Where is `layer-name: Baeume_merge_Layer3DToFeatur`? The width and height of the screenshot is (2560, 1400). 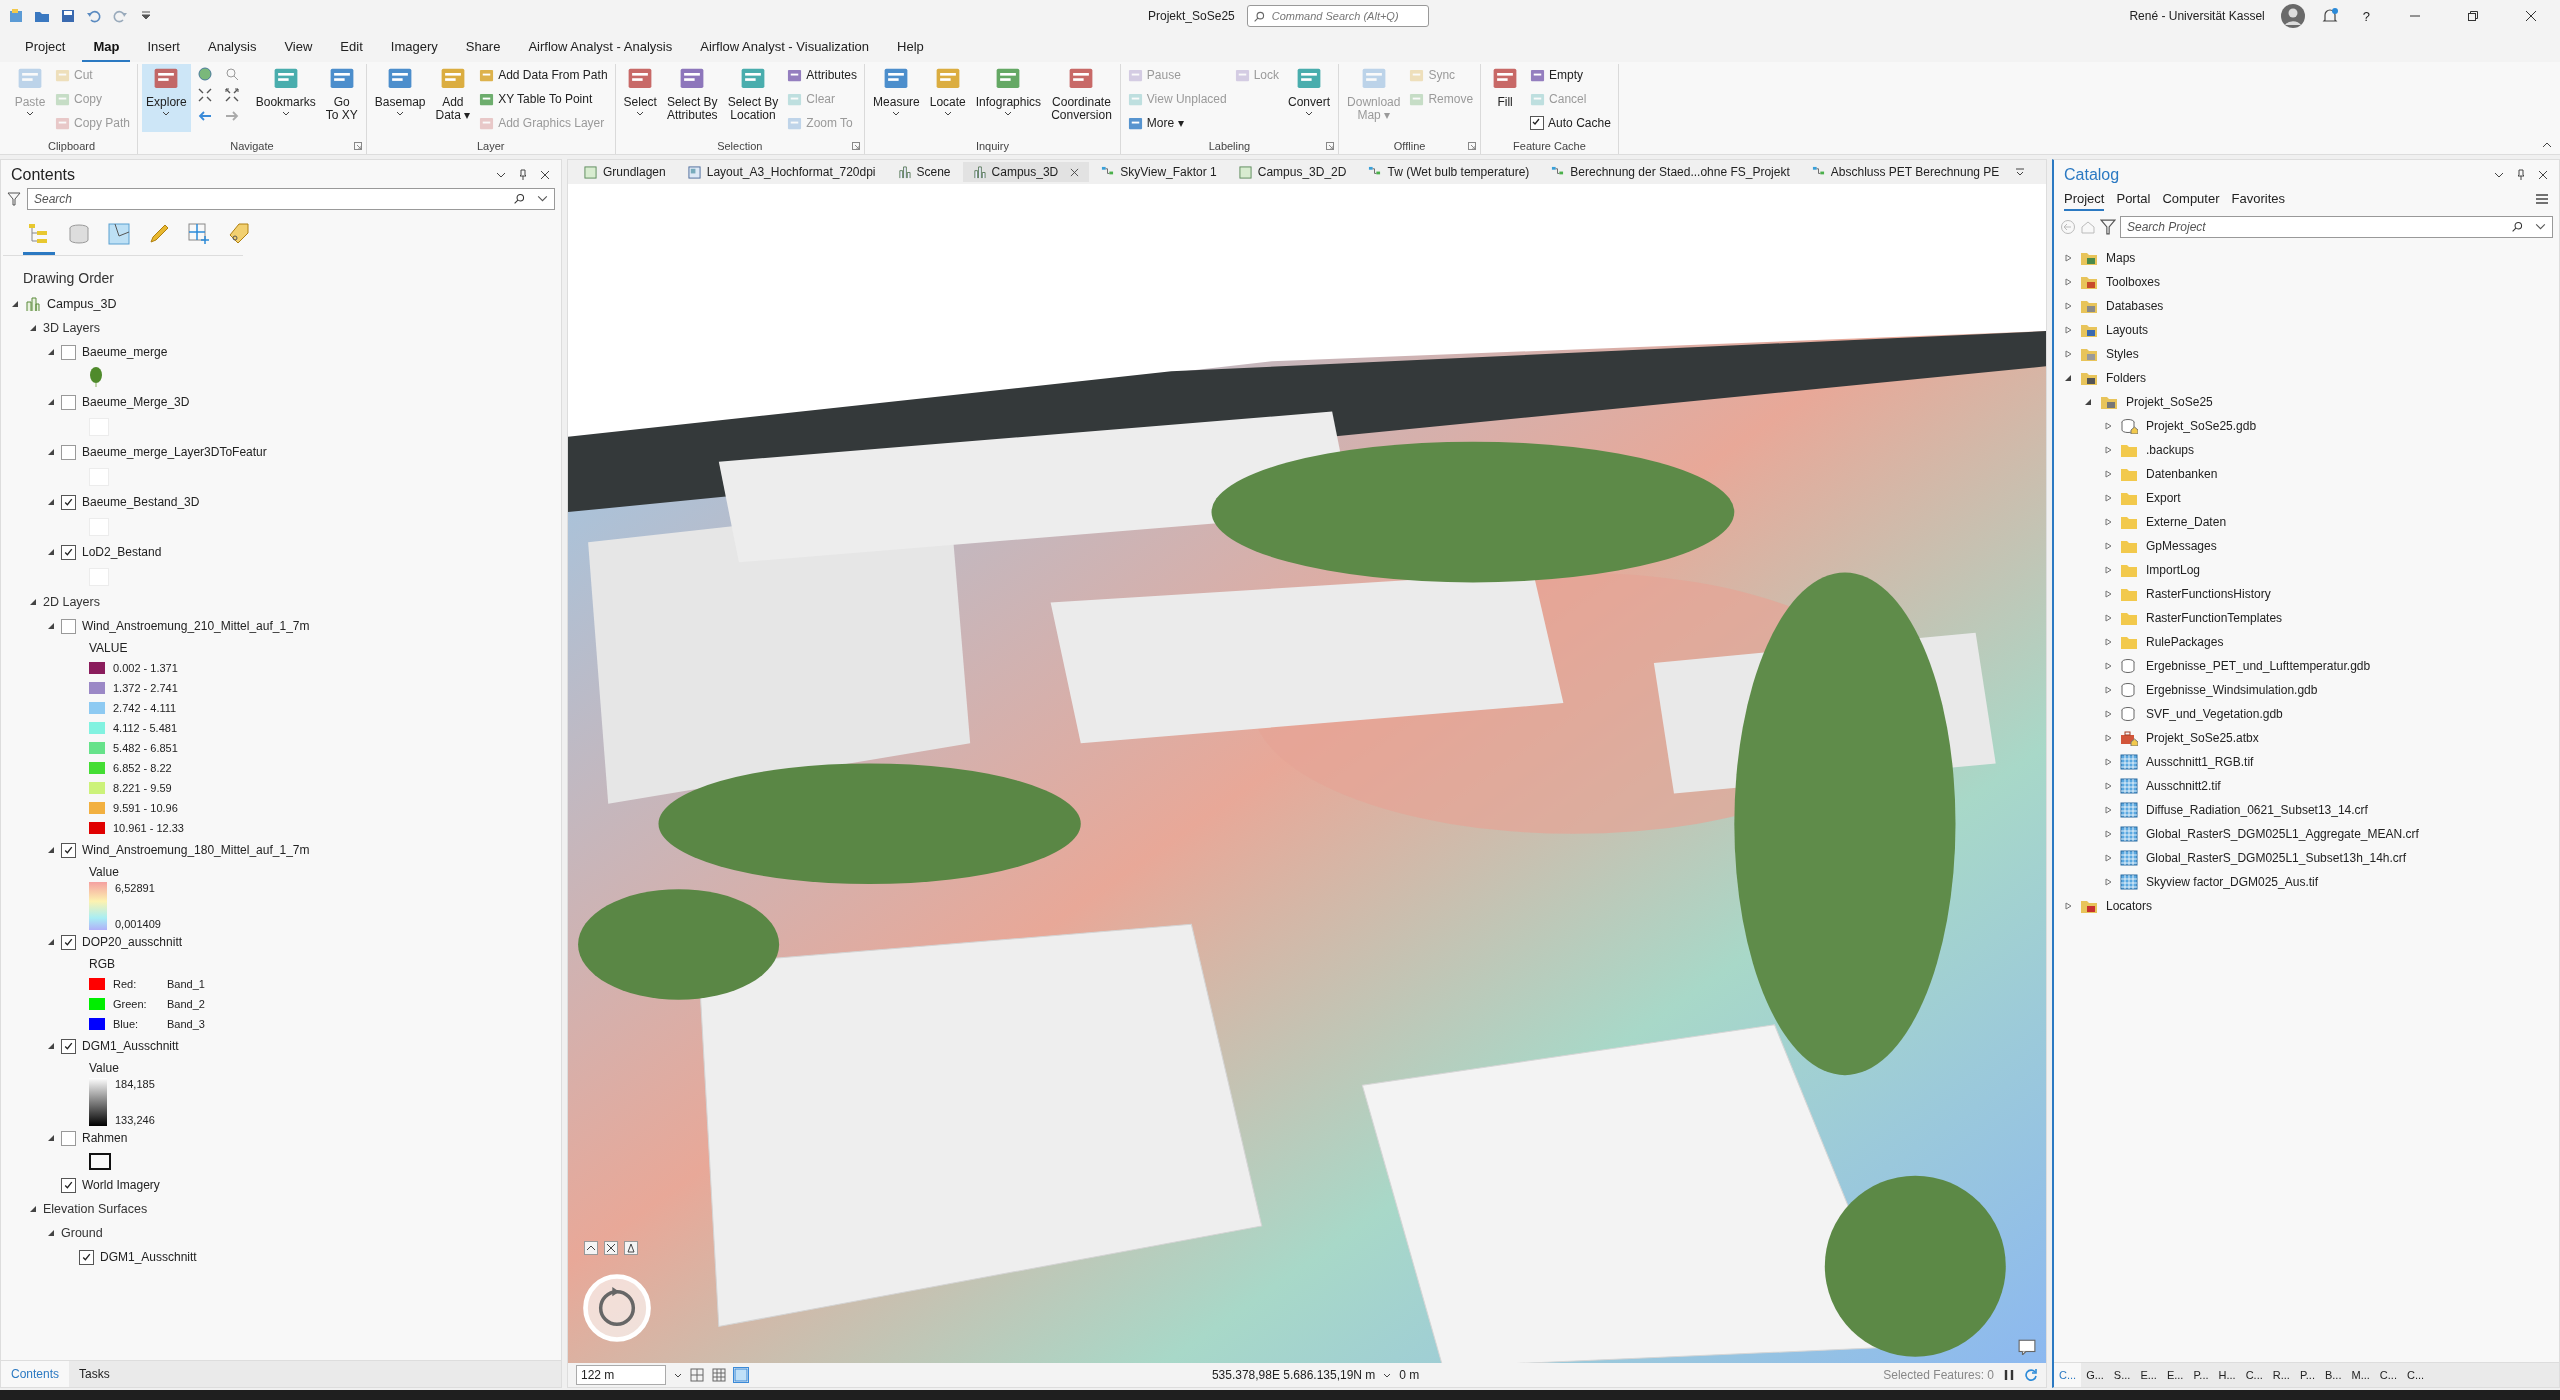
layer-name: Baeume_merge_Layer3DToFeatur is located at coordinates (174, 452).